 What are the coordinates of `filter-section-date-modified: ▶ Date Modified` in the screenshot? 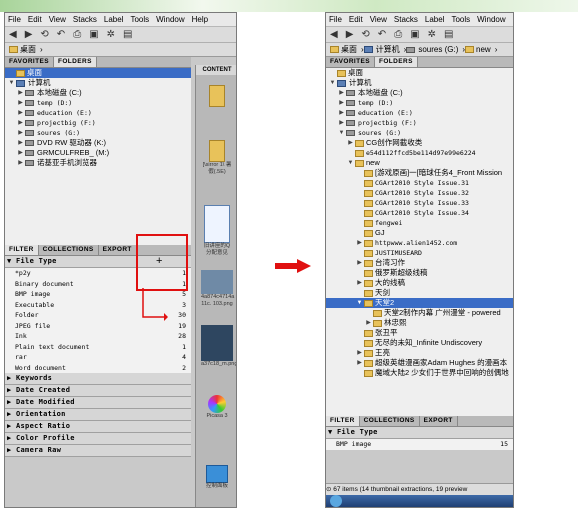 It's located at (98, 403).